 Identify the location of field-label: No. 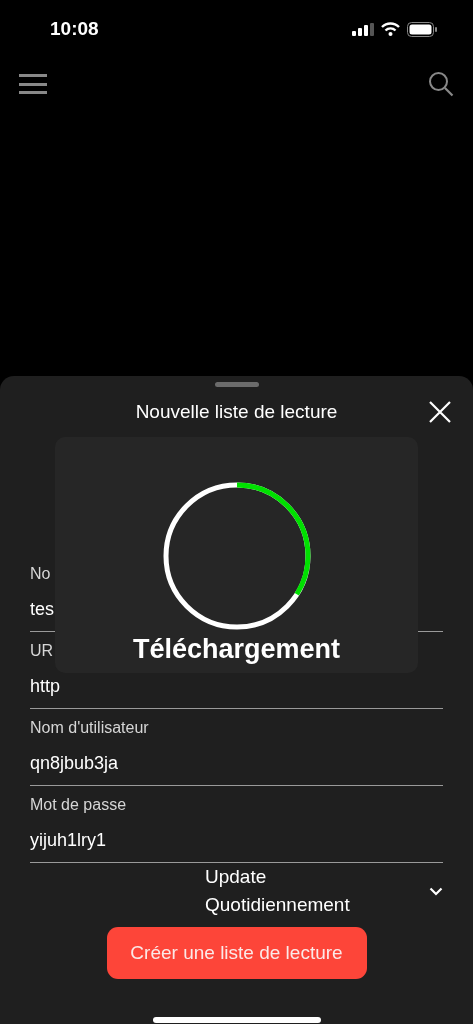
(40, 574).